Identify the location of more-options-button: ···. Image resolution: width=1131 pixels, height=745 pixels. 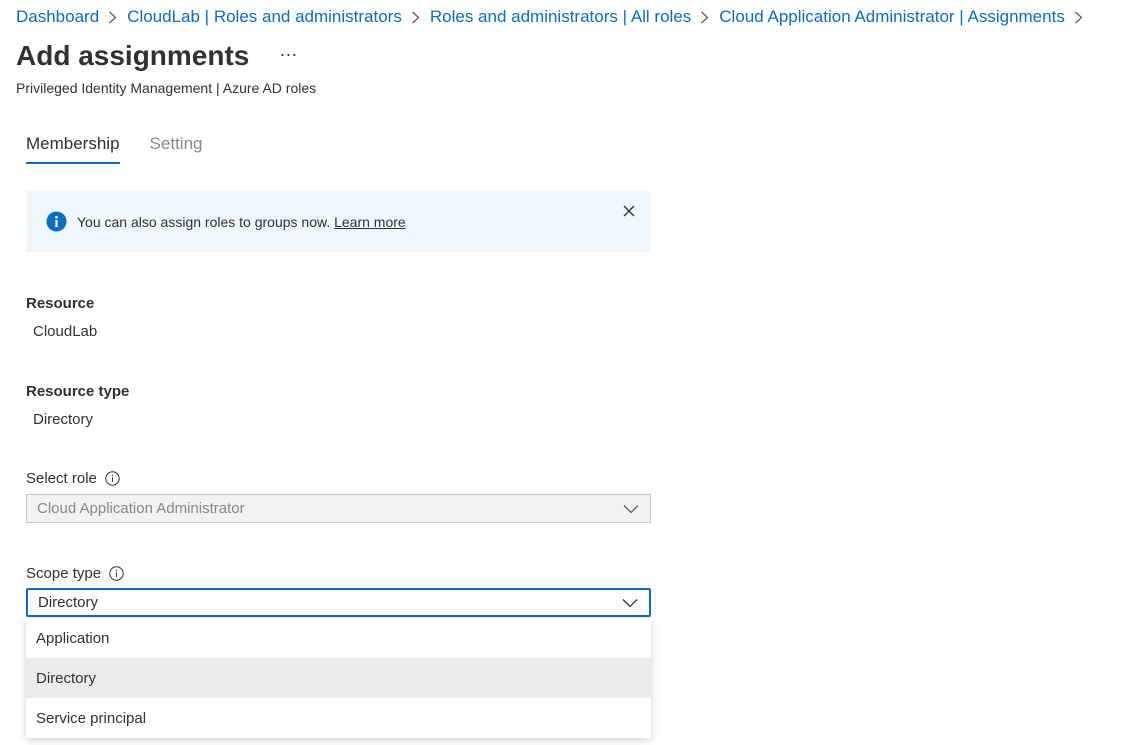
(288, 56).